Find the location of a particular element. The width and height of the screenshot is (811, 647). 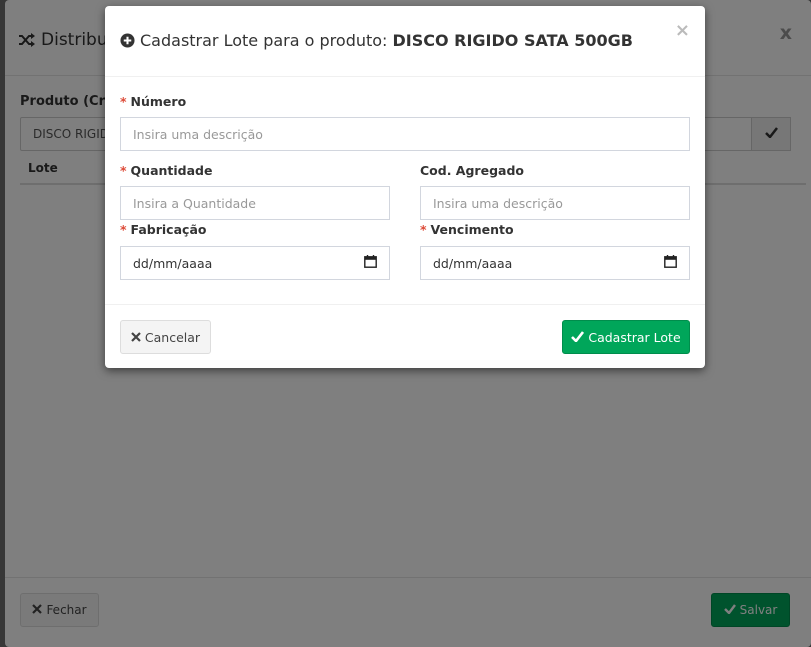

vencimento-date-input: dd/mm/aaaa is located at coordinates (555, 263).